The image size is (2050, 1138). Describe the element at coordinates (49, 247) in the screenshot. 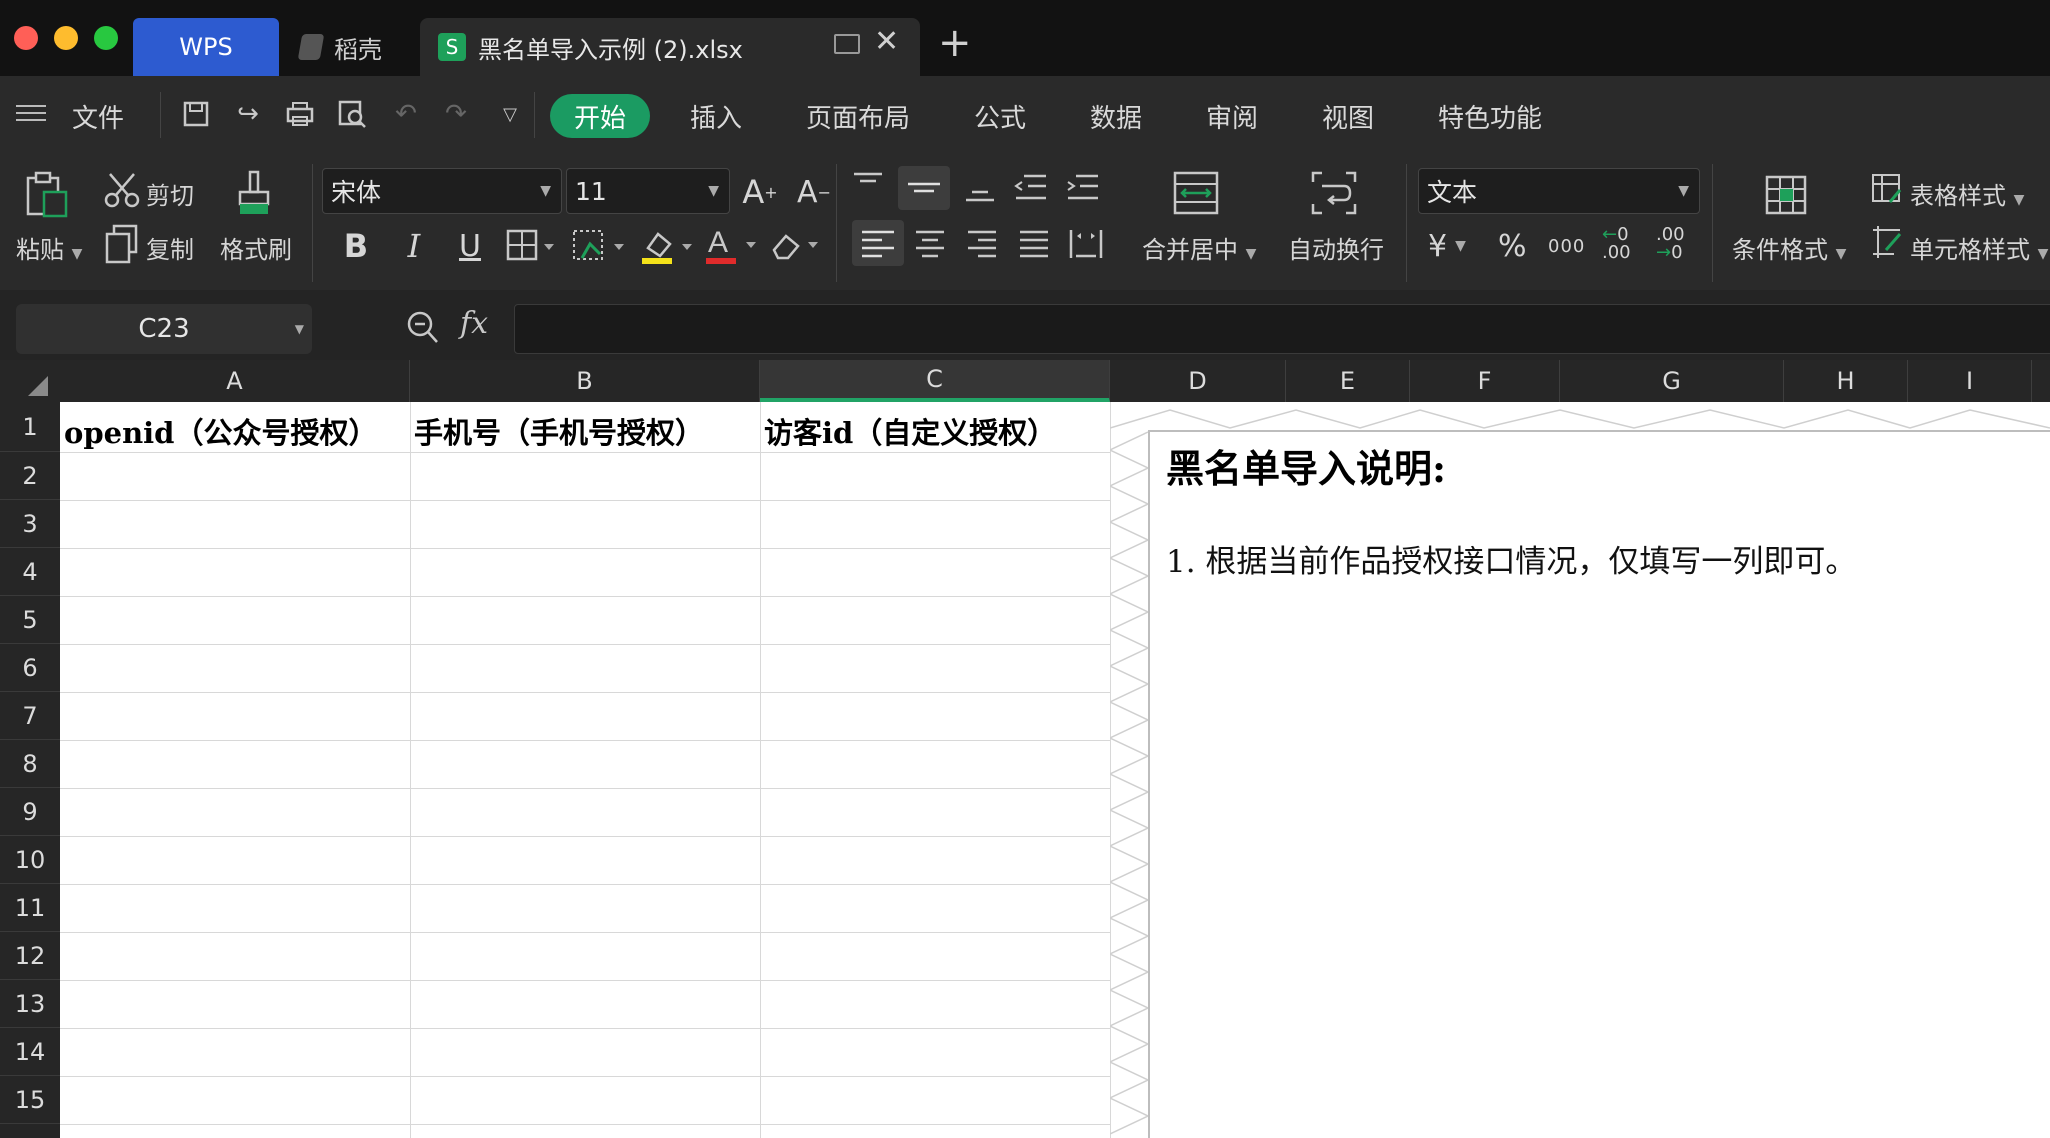

I see `paste-button: 粘贴 ▼` at that location.